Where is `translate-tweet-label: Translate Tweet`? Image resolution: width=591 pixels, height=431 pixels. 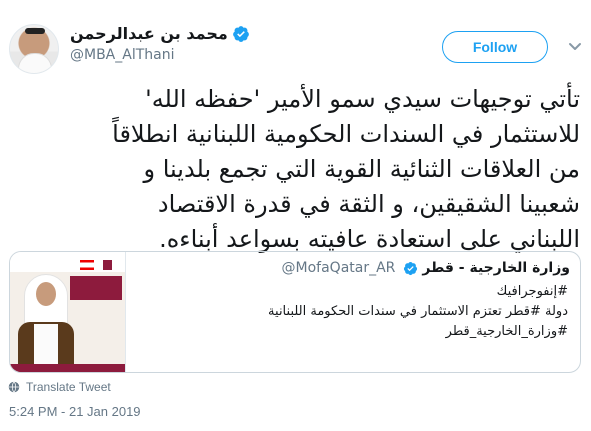
translate-tweet-label: Translate Tweet is located at coordinates (68, 387).